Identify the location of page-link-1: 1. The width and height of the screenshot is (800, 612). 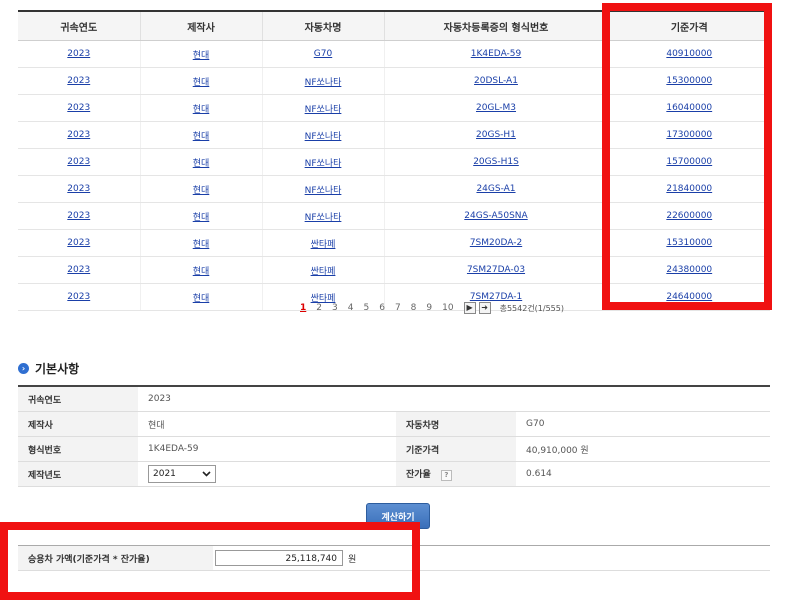
(303, 308).